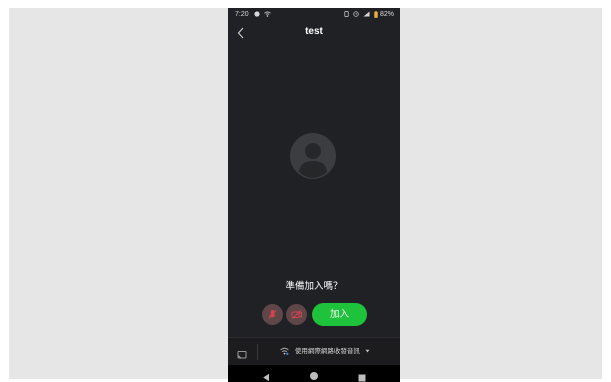 Image resolution: width=611 pixels, height=382 pixels. I want to click on nav-back-button, so click(266, 375).